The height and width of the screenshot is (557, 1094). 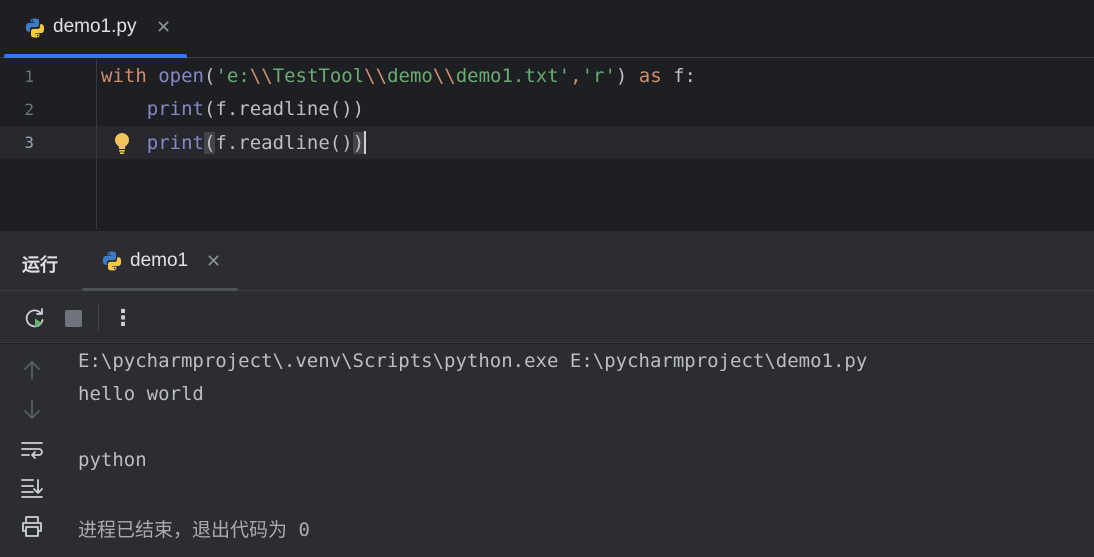 What do you see at coordinates (598, 76) in the screenshot?
I see `code-token: 'r'` at bounding box center [598, 76].